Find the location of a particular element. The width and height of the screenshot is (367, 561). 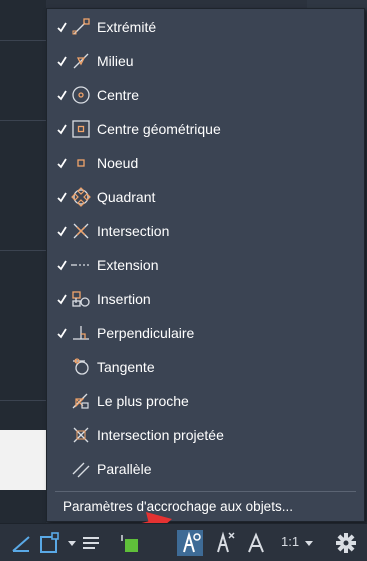

menu-item-intersection: Intersection is located at coordinates (205, 231).